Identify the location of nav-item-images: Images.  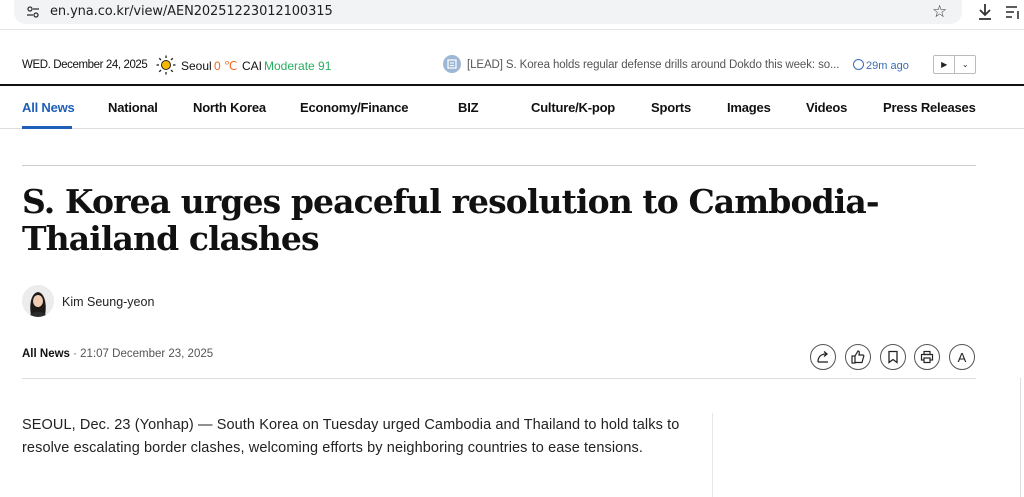
(749, 107).